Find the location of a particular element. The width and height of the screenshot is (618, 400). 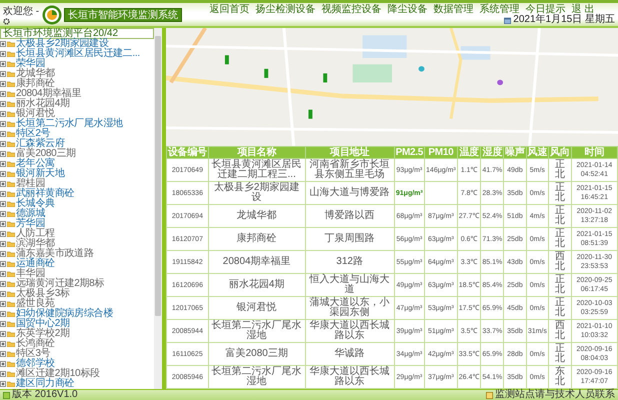

tree-item: 长鸿商砼 is located at coordinates (35, 344).